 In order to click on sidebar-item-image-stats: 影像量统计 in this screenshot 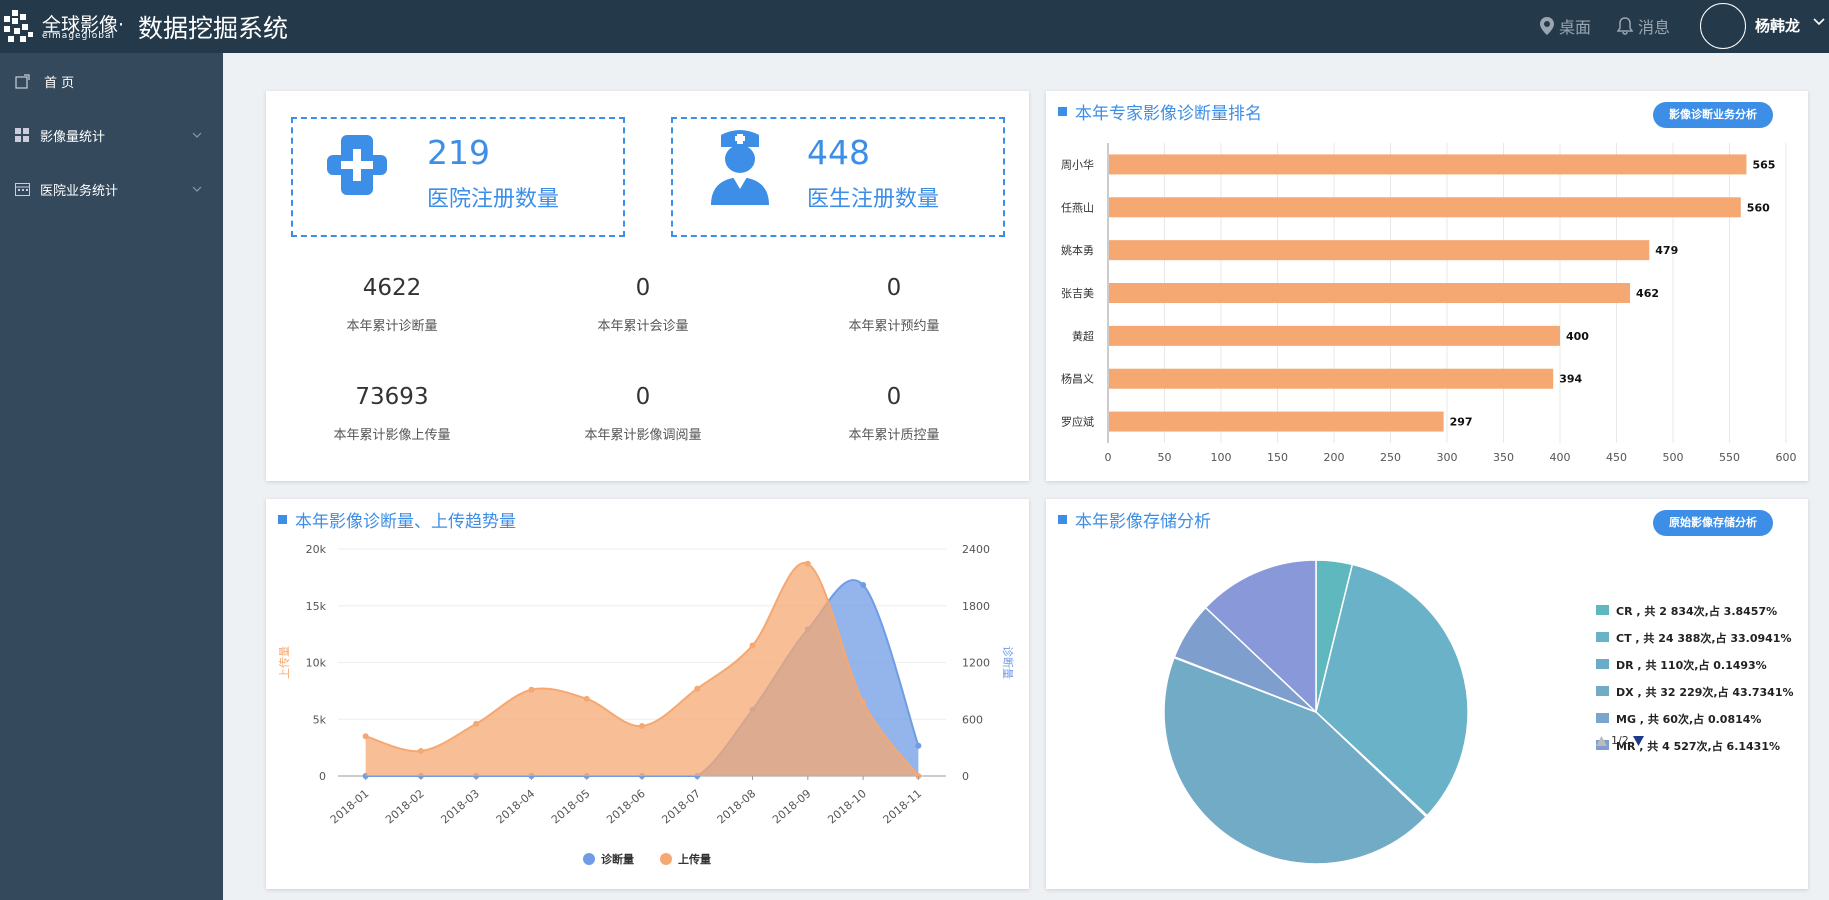, I will do `click(111, 135)`.